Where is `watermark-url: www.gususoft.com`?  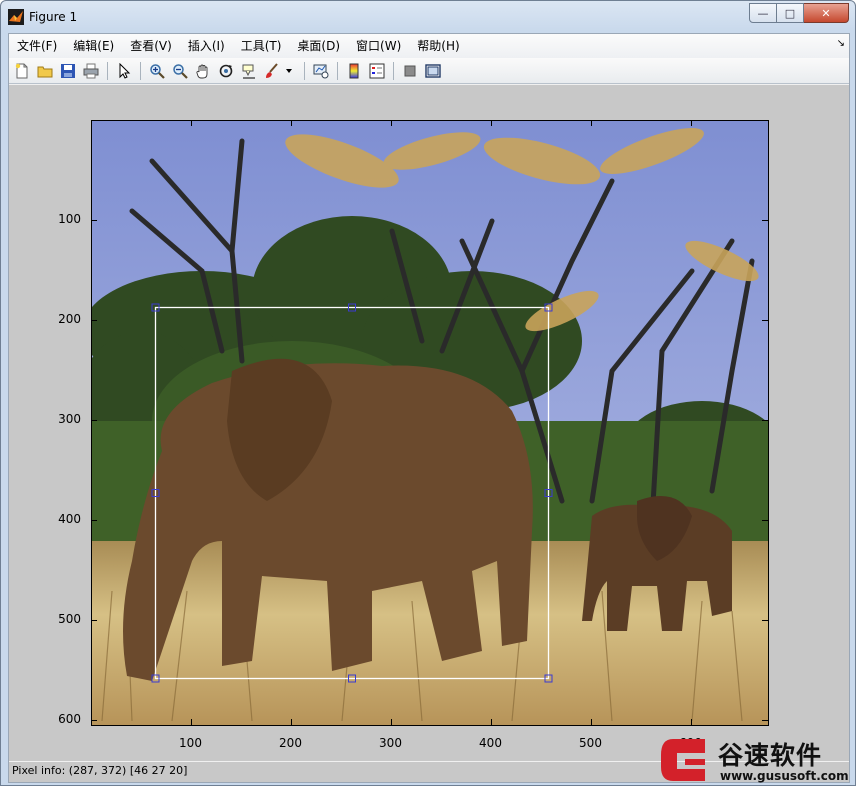
watermark-url: www.gususoft.com is located at coordinates (784, 776).